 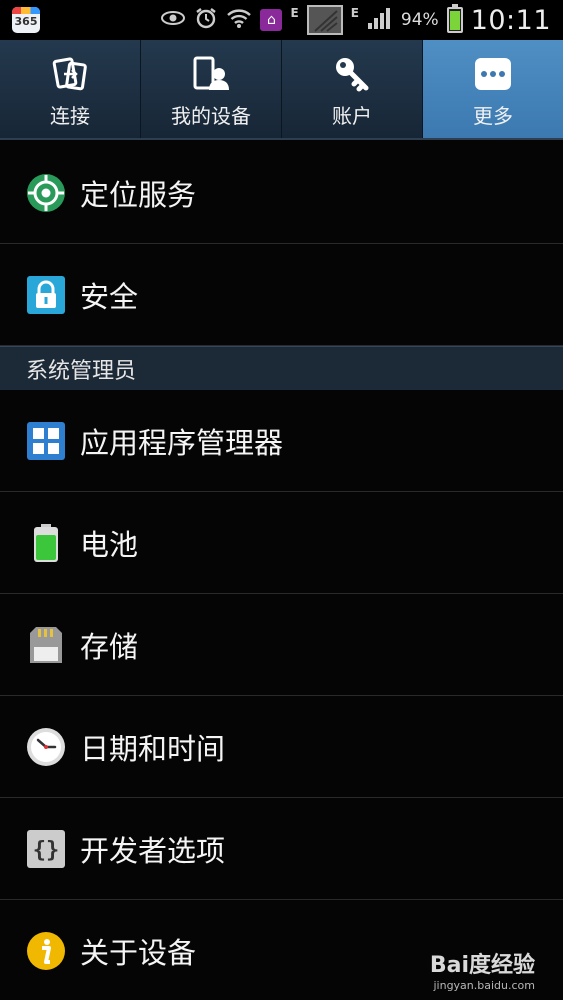 What do you see at coordinates (352, 116) in the screenshot?
I see `tab-account-label: 账户` at bounding box center [352, 116].